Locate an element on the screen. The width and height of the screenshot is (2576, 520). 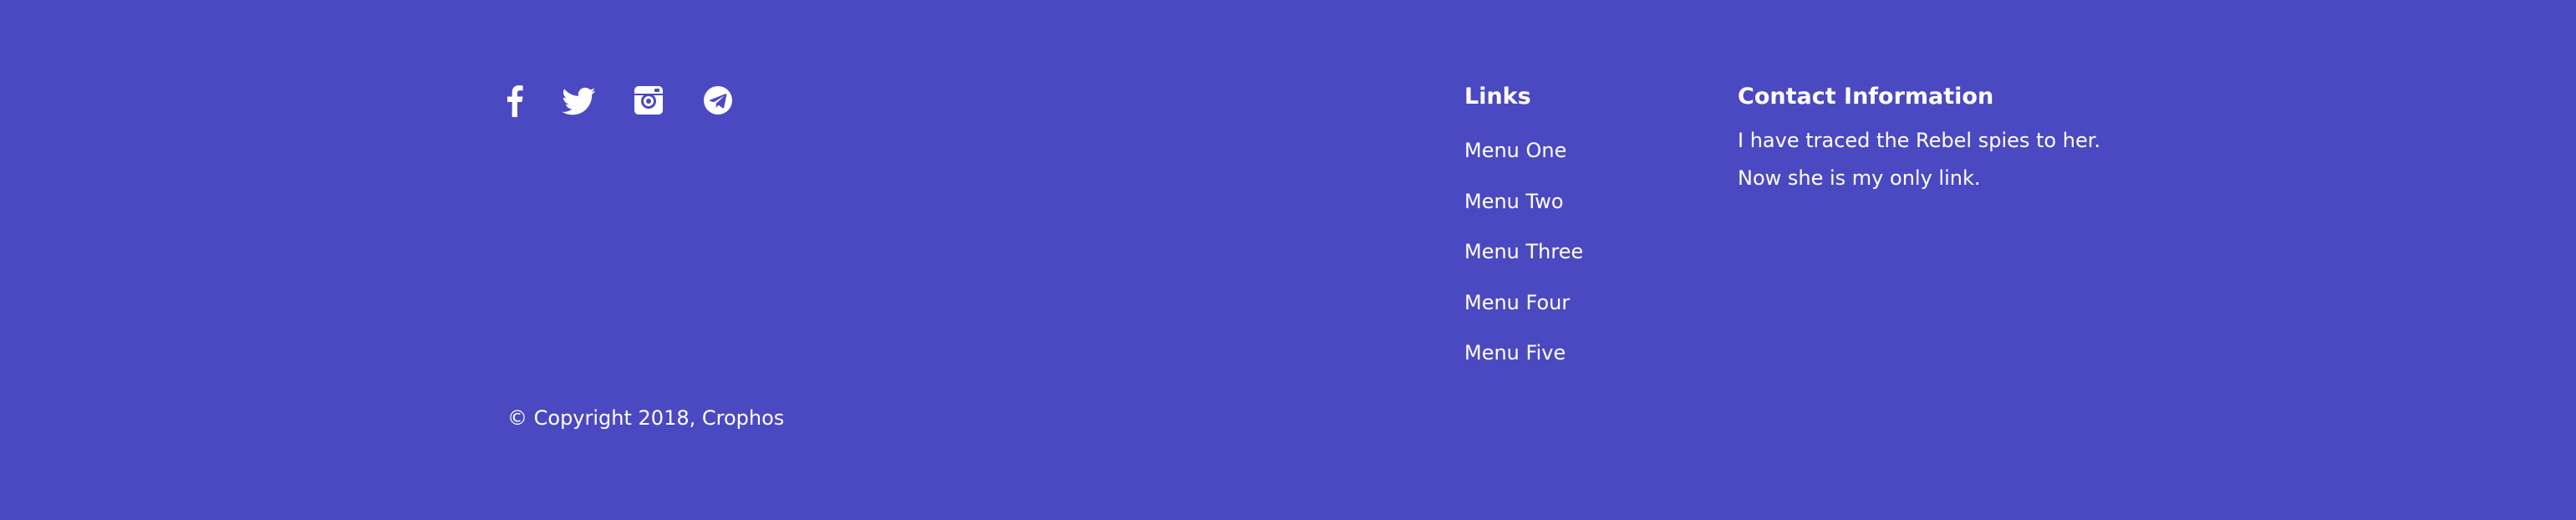
menu-item: Menu Four is located at coordinates (1523, 313).